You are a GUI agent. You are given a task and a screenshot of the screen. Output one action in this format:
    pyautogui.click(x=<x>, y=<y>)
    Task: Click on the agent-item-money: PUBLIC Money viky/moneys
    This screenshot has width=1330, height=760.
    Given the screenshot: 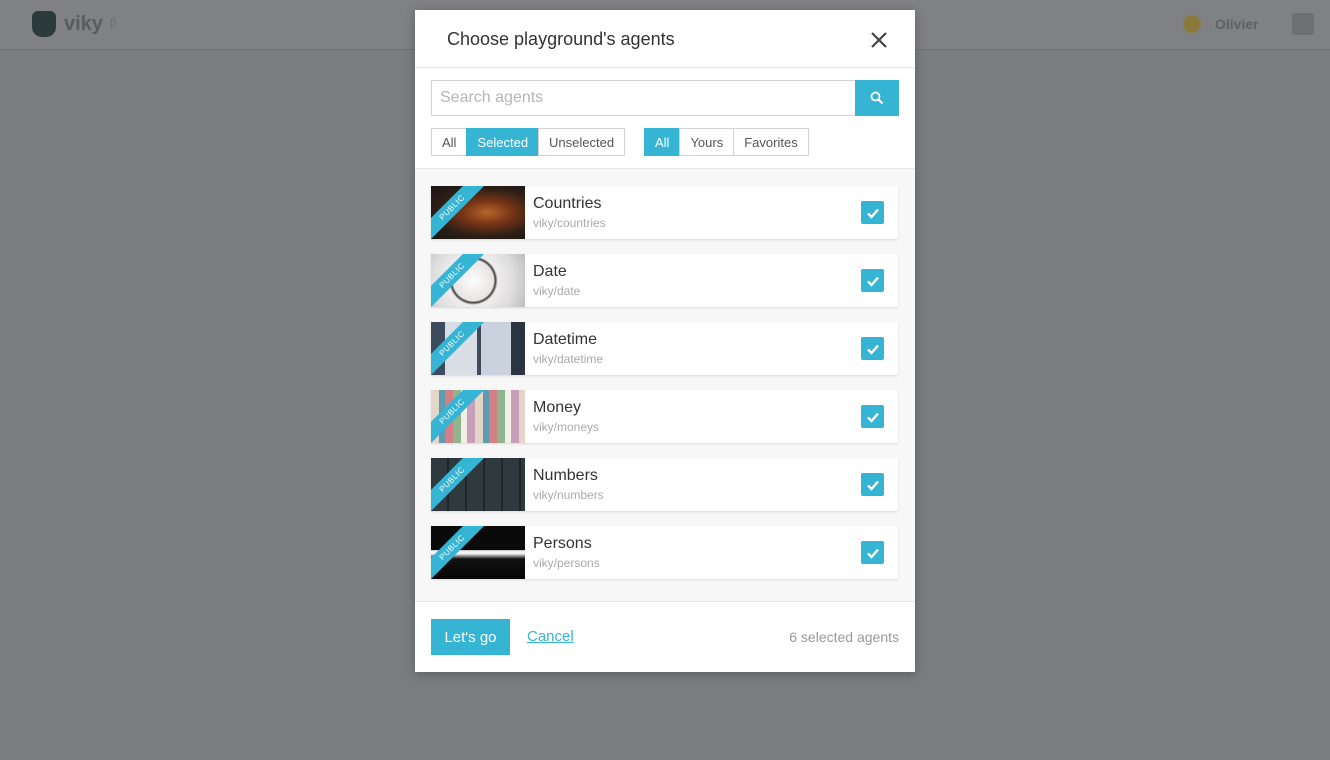 What is the action you would take?
    pyautogui.click(x=664, y=416)
    